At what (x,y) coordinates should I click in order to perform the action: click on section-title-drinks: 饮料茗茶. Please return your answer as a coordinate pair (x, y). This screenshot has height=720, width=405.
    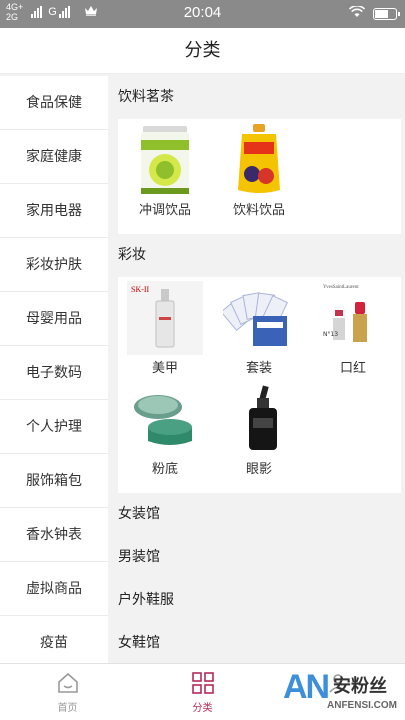
    Looking at the image, I should click on (256, 97).